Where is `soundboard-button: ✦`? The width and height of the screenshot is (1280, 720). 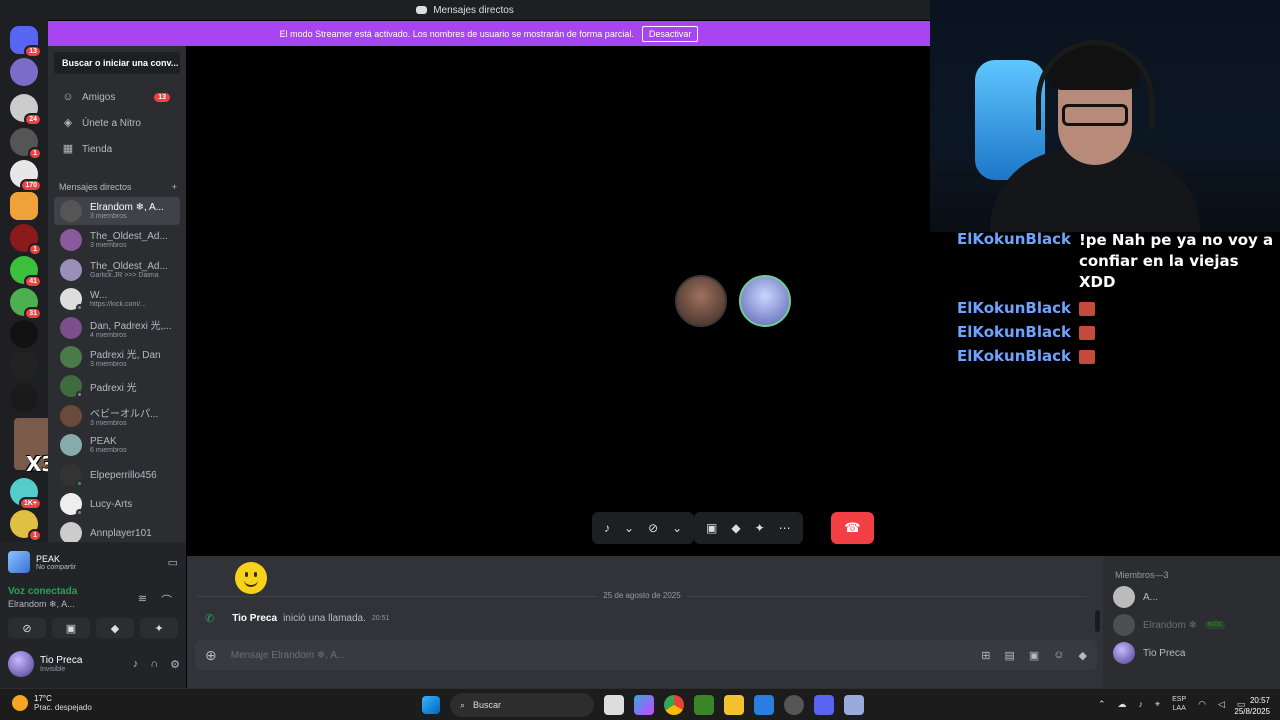
soundboard-button: ✦ is located at coordinates (159, 628).